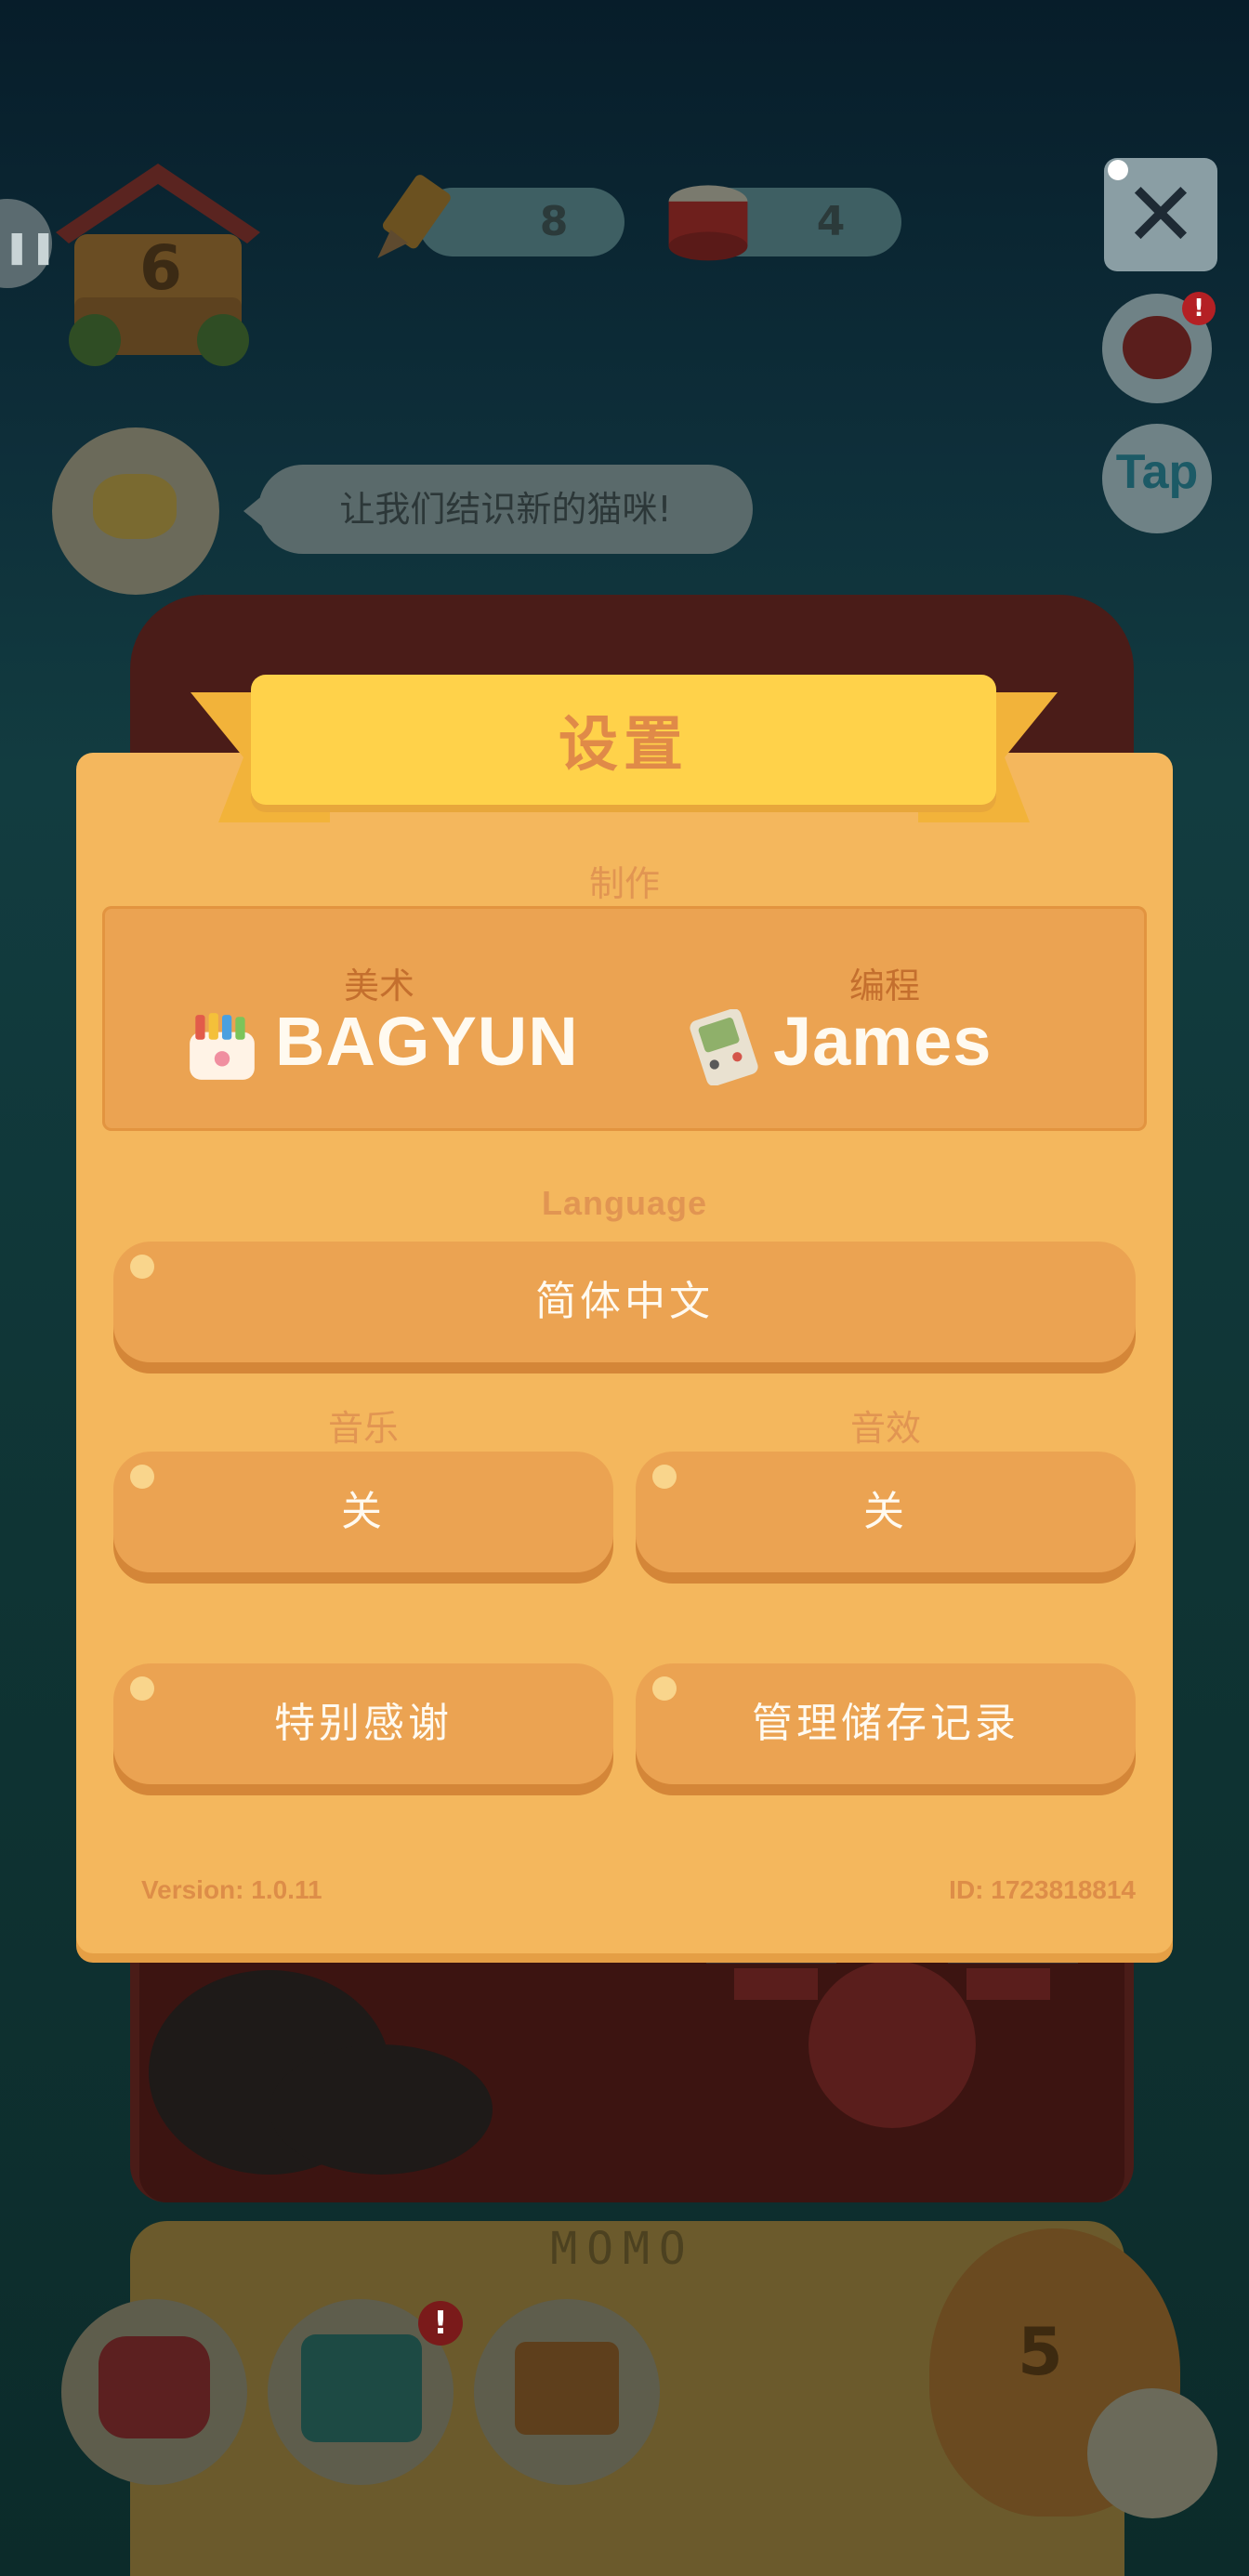 The image size is (1249, 2576). I want to click on cat-collection-count: 5, so click(1040, 2352).